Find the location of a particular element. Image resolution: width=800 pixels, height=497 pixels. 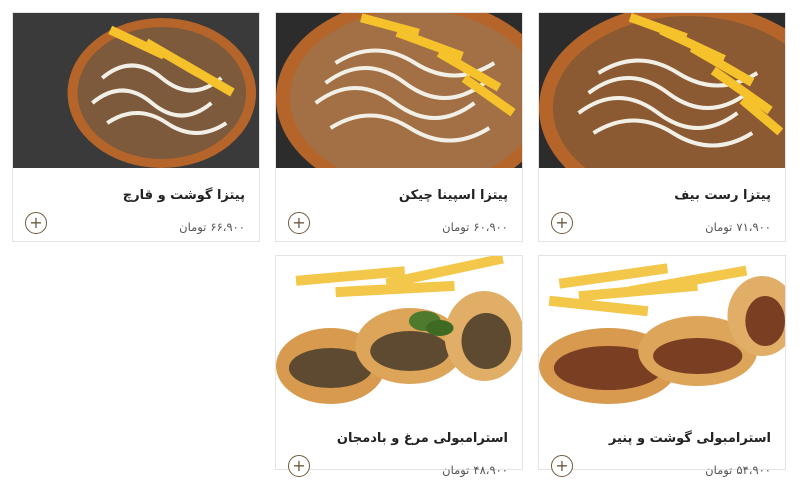

product-title: استرامبولی مرغ و بادمجان is located at coordinates (422, 438).